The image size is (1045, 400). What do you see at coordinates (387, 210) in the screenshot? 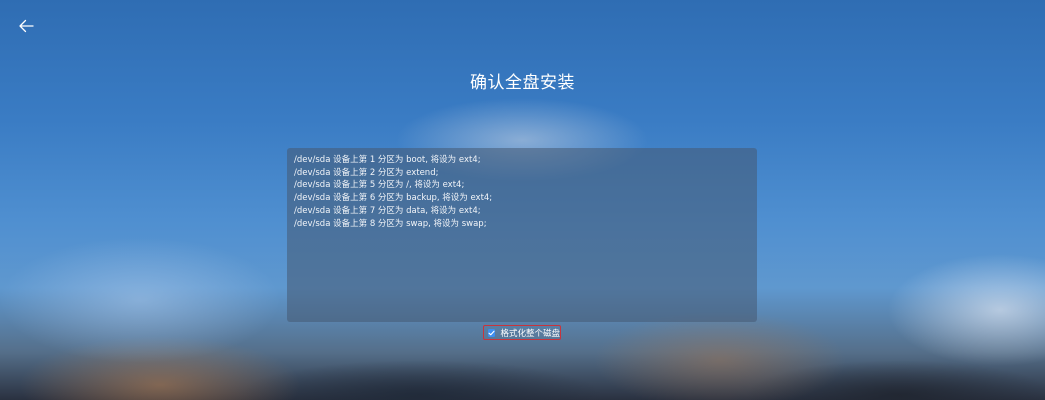
I see `partition-line: /dev/sda 设备上第 7 分区为 data, 将设为 ext4;` at bounding box center [387, 210].